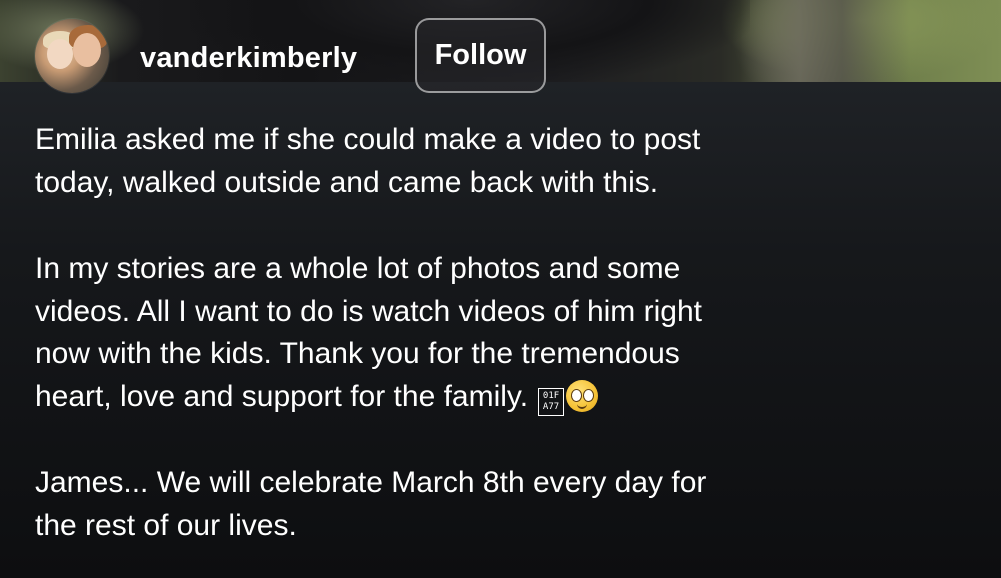 The height and width of the screenshot is (578, 1001). Describe the element at coordinates (248, 58) in the screenshot. I see `username-link: vanderkimberly` at that location.